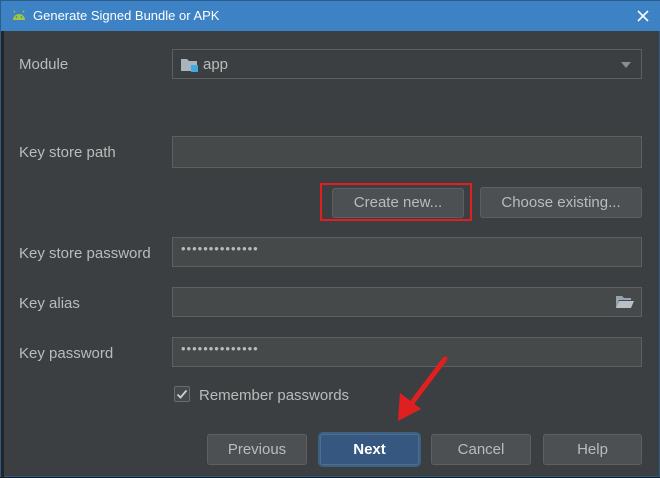  What do you see at coordinates (369, 449) in the screenshot?
I see `next-button: Next` at bounding box center [369, 449].